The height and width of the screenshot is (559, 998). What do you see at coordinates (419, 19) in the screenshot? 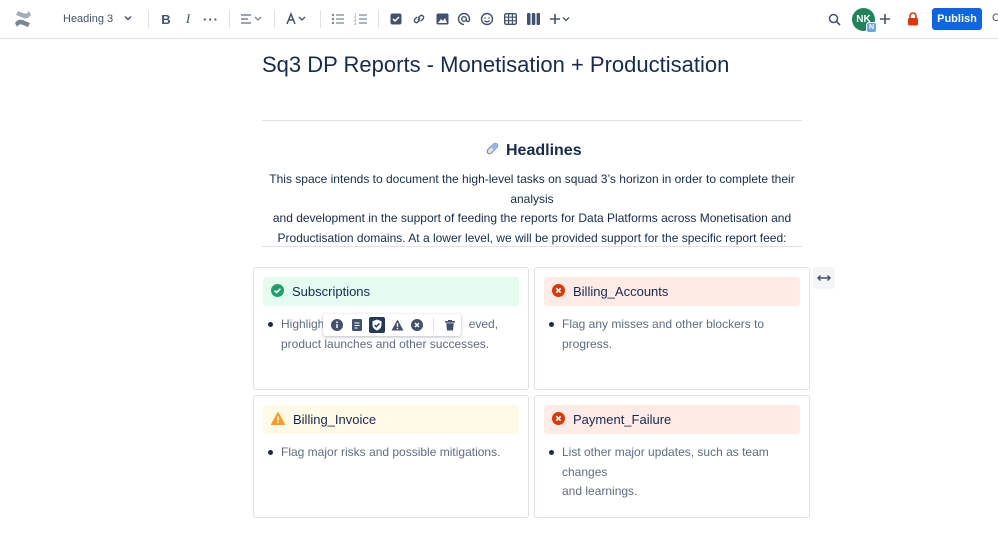
I see `link-icon` at bounding box center [419, 19].